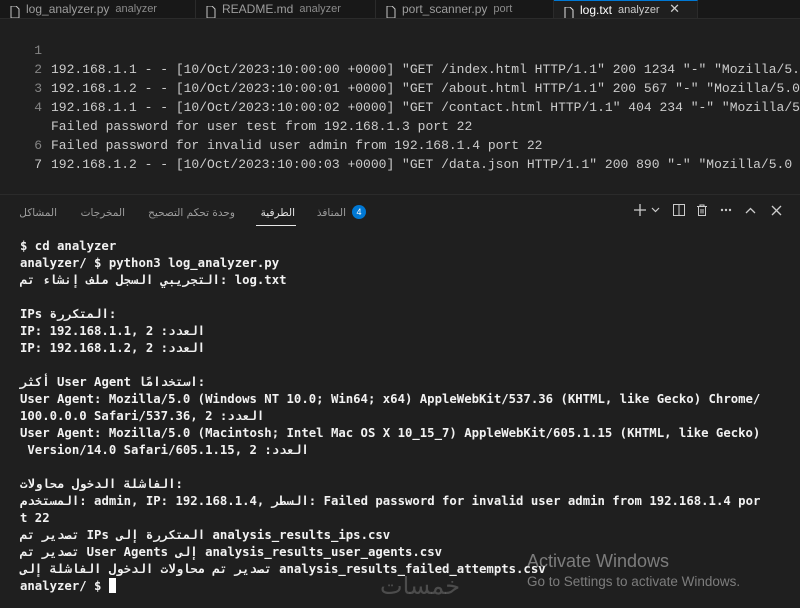 The image size is (800, 608). I want to click on brand-watermark: خمسات, so click(420, 586).